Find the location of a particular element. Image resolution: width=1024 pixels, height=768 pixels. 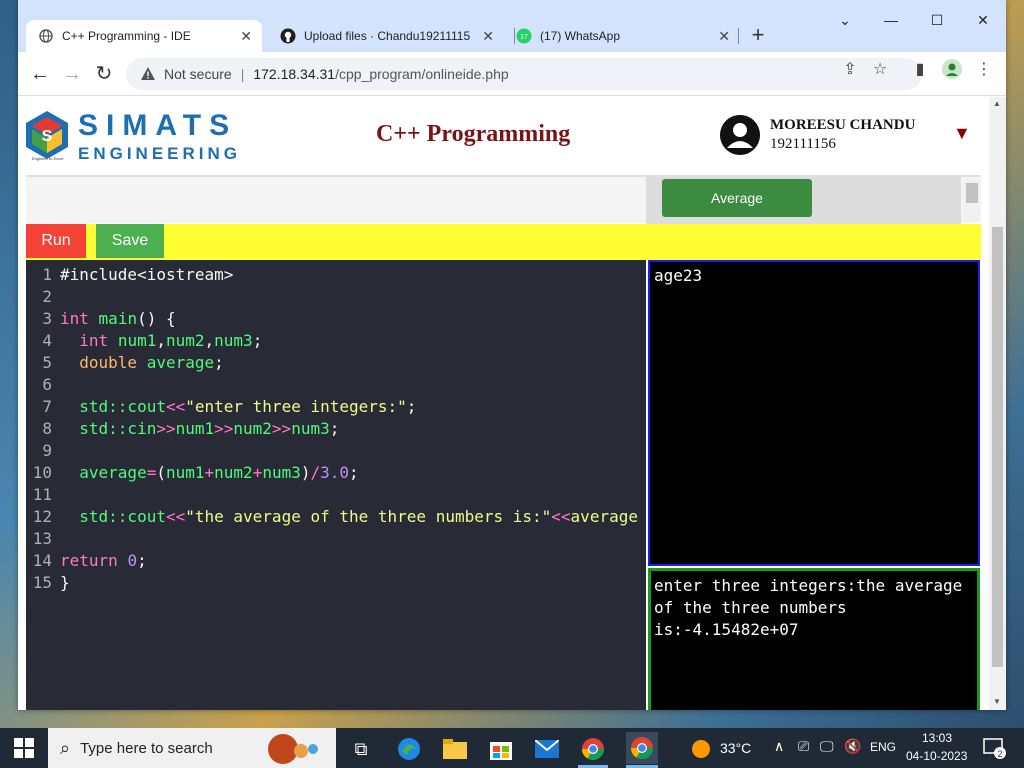

chrome-profile-icon is located at coordinates (642, 748).